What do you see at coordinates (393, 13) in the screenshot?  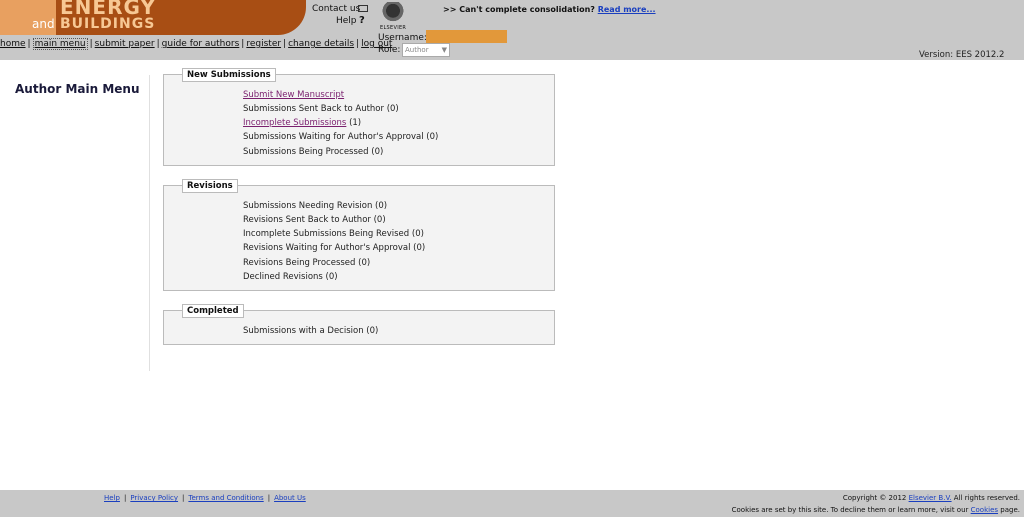 I see `elsevier-tree-icon` at bounding box center [393, 13].